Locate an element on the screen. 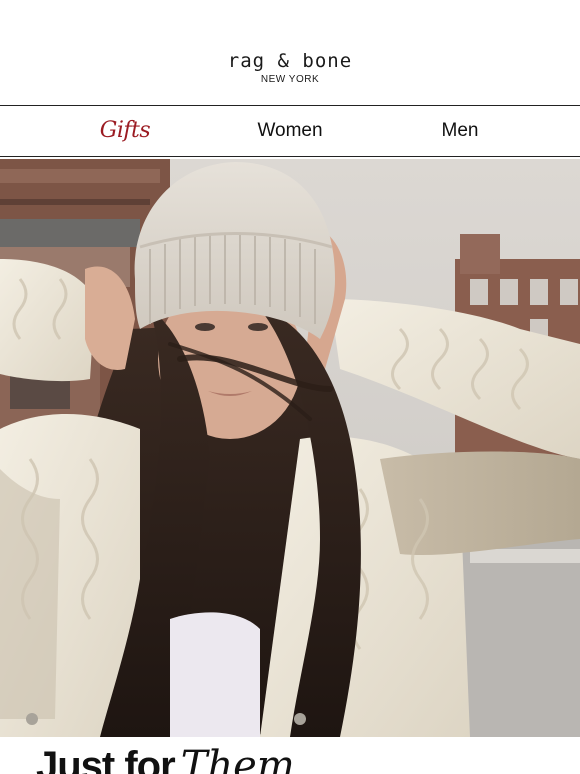  brand-logo: rag & bone NEW YORK is located at coordinates (290, 68).